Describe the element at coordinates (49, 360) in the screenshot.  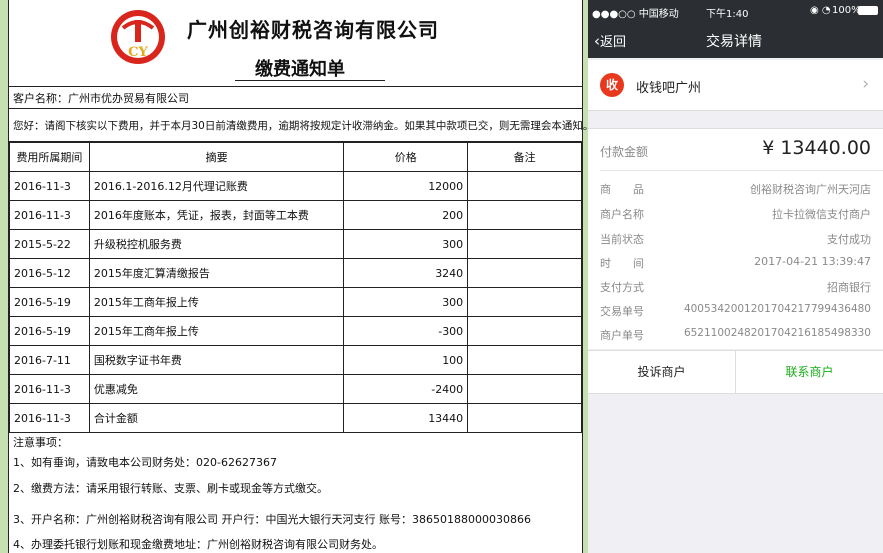
I see `row-date: 2016-7-11` at that location.